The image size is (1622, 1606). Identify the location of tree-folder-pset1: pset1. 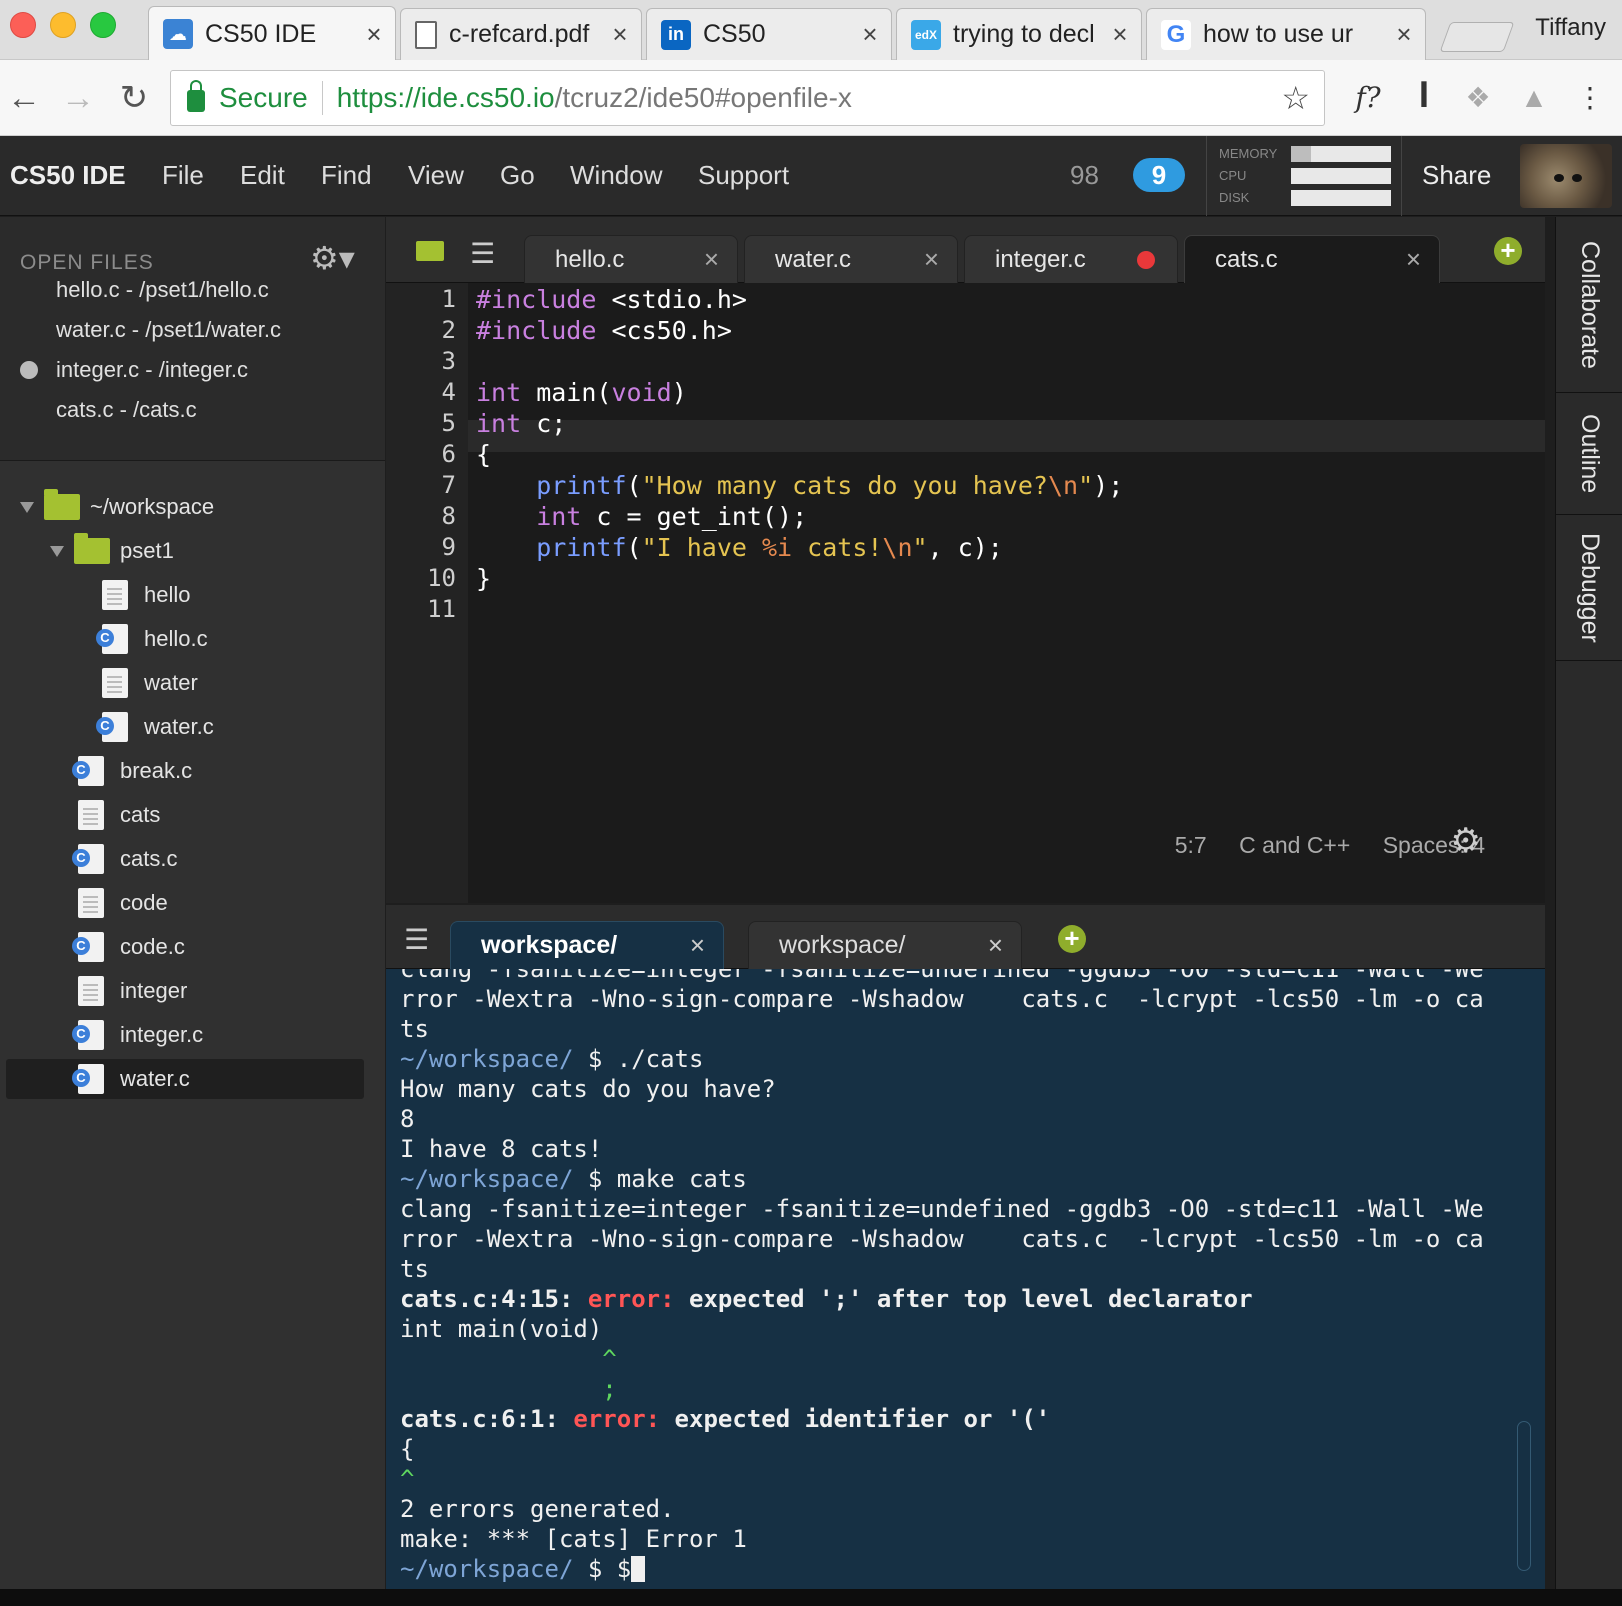
(112, 551).